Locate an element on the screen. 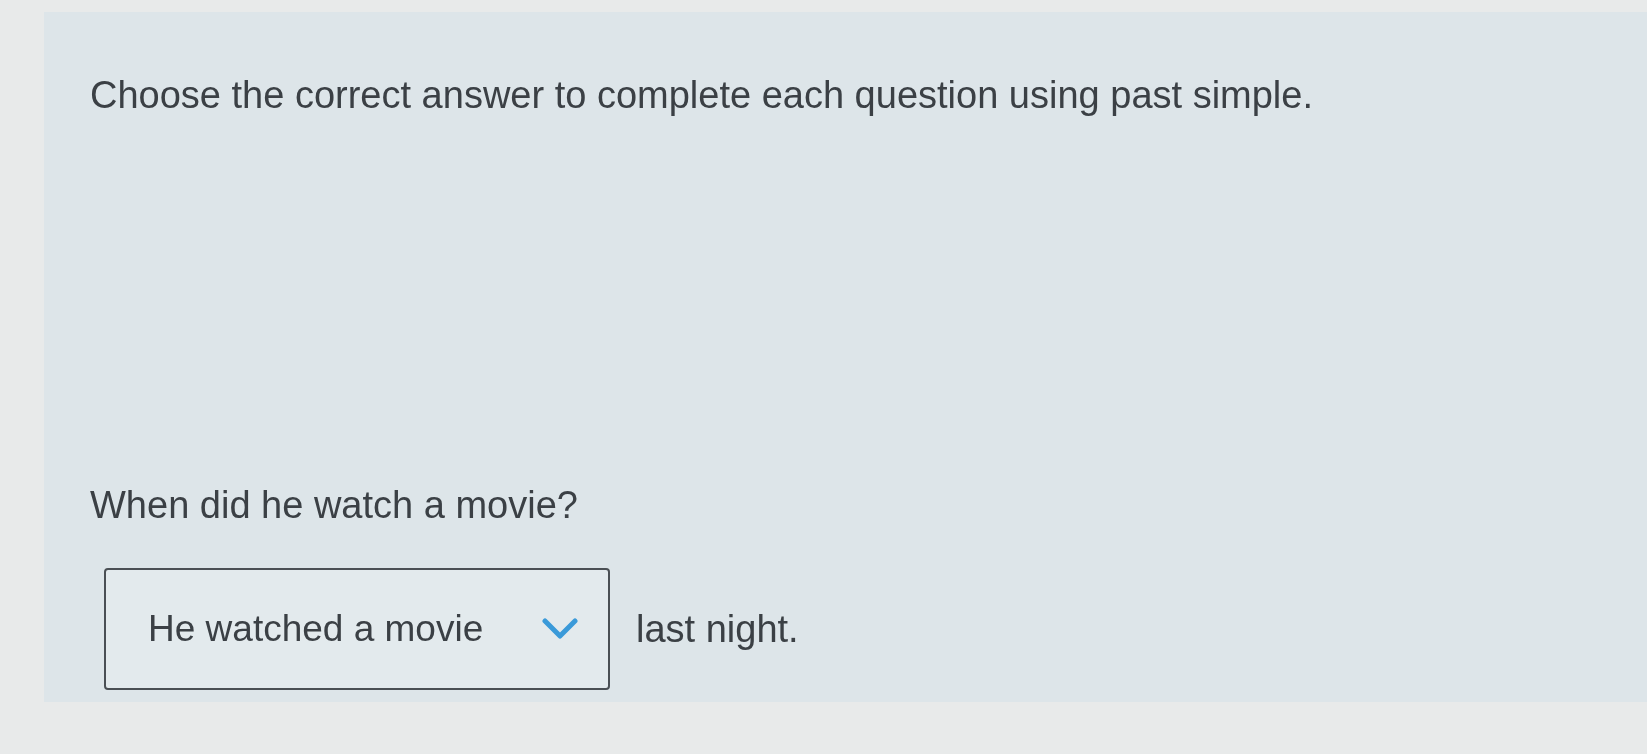 This screenshot has width=1647, height=754. sentence-end-text: last night. is located at coordinates (717, 629).